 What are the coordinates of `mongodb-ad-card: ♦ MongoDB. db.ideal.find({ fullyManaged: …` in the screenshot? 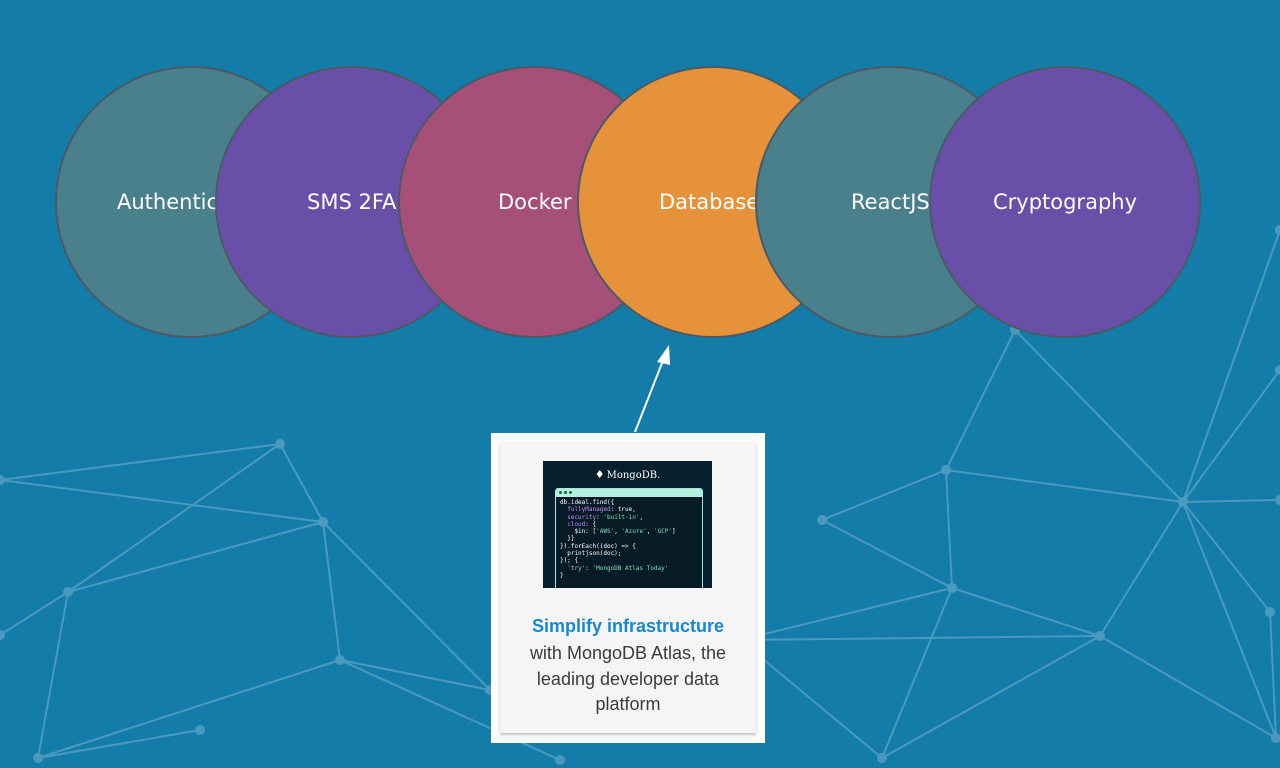 It's located at (628, 588).